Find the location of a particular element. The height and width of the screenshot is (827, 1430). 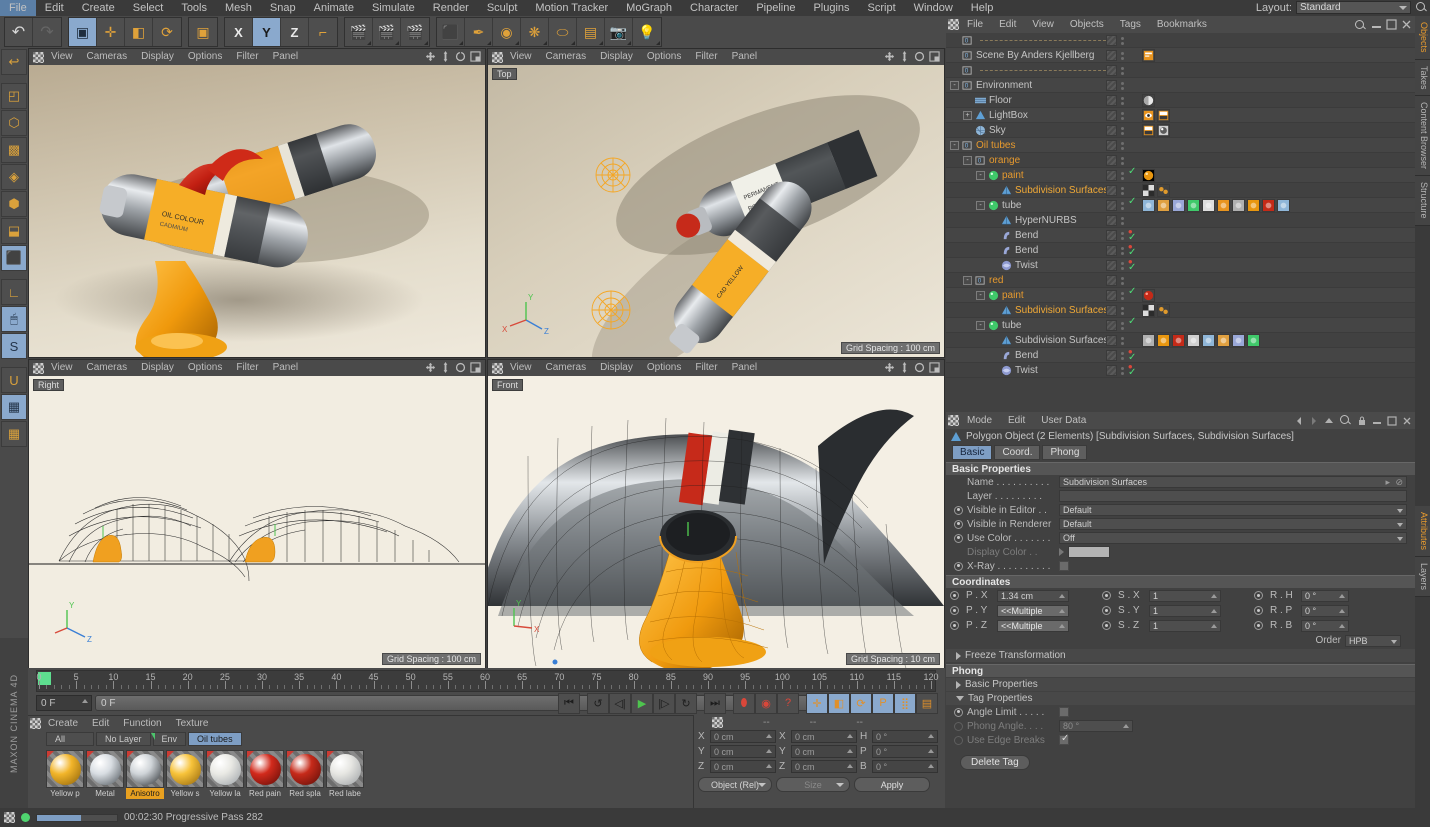

obj-menu-file: File is located at coordinates (975, 24).